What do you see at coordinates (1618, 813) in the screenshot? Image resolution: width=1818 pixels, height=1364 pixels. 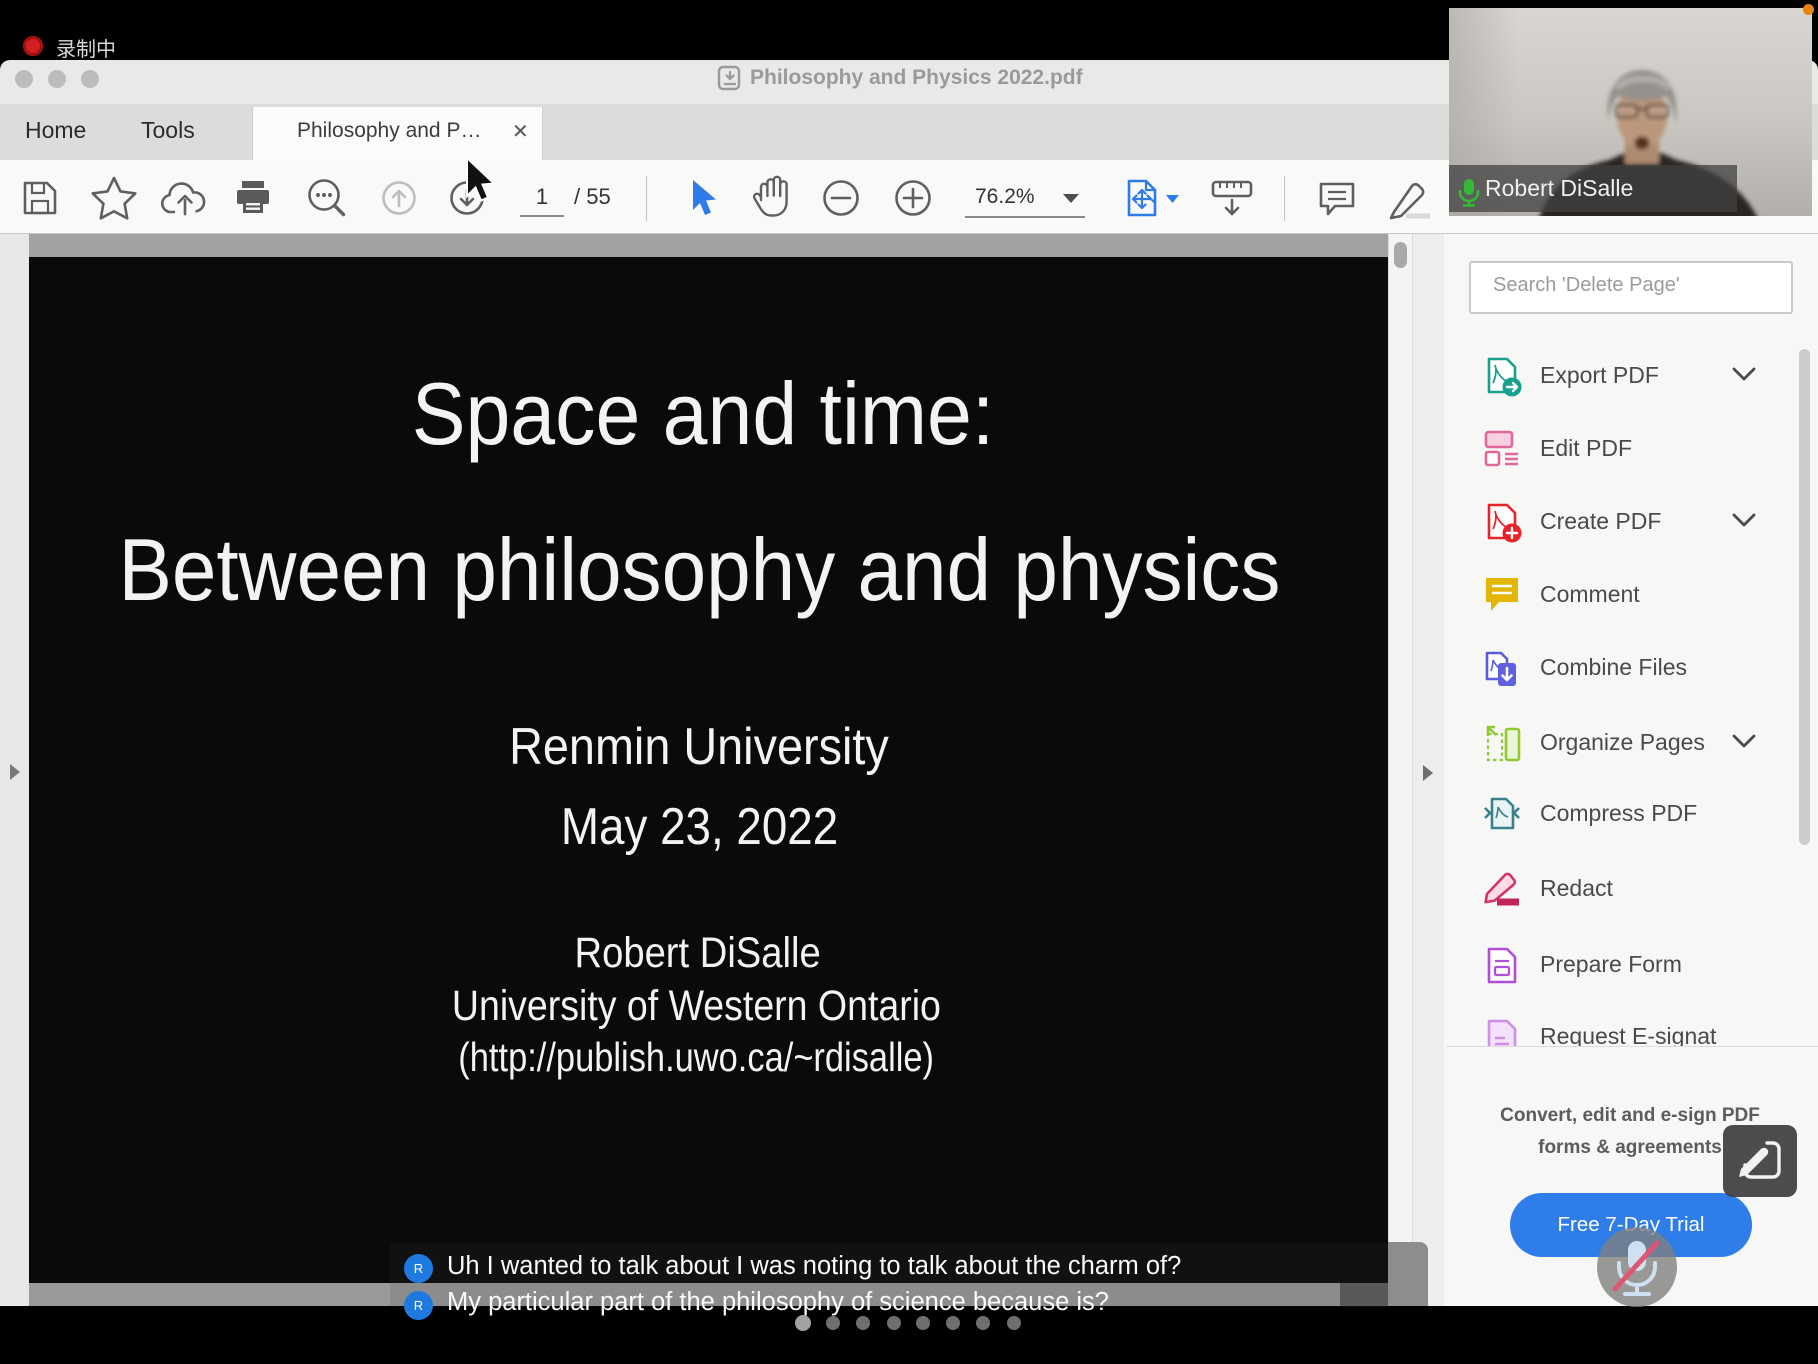 I see `svg-text: Compress PDF` at bounding box center [1618, 813].